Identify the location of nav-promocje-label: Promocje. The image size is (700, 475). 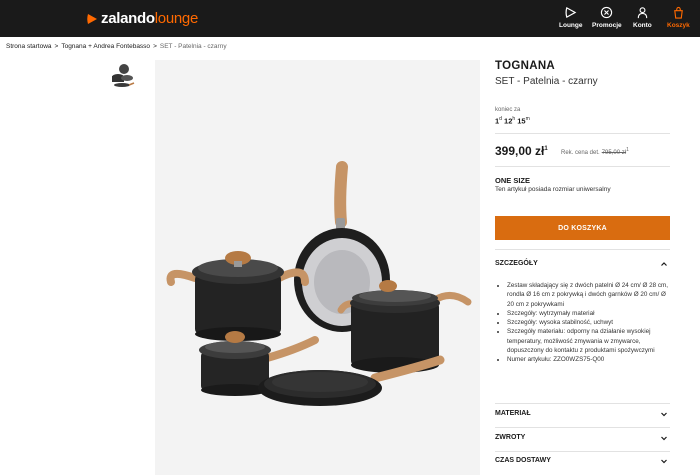
(607, 25).